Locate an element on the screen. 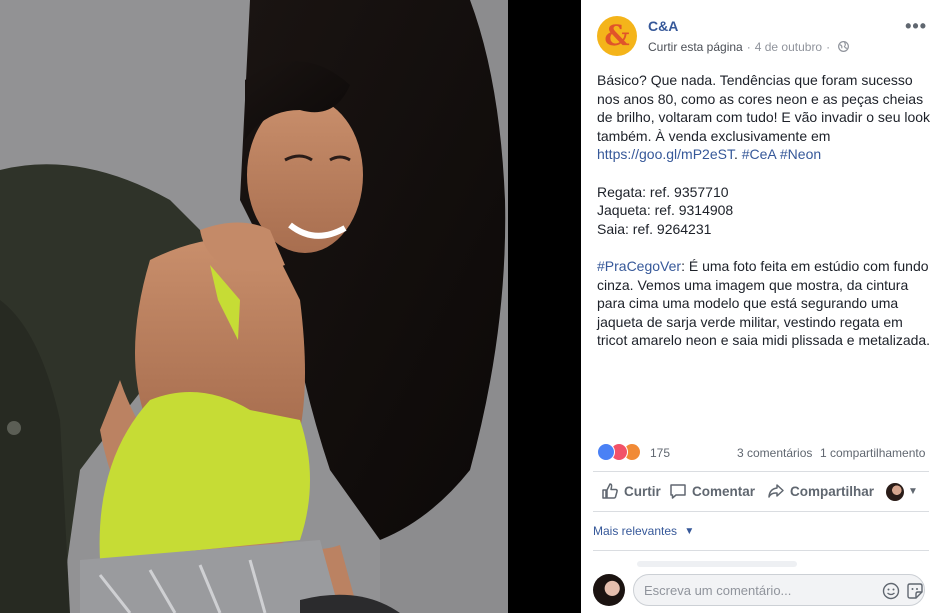 The image size is (941, 613). pracegover-hashtag: #PraCegoVer is located at coordinates (639, 266).